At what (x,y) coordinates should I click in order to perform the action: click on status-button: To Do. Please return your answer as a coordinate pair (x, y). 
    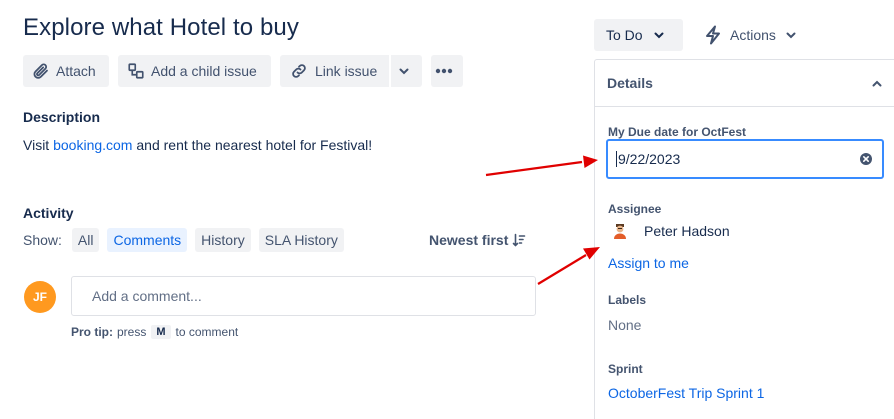
    Looking at the image, I should click on (638, 35).